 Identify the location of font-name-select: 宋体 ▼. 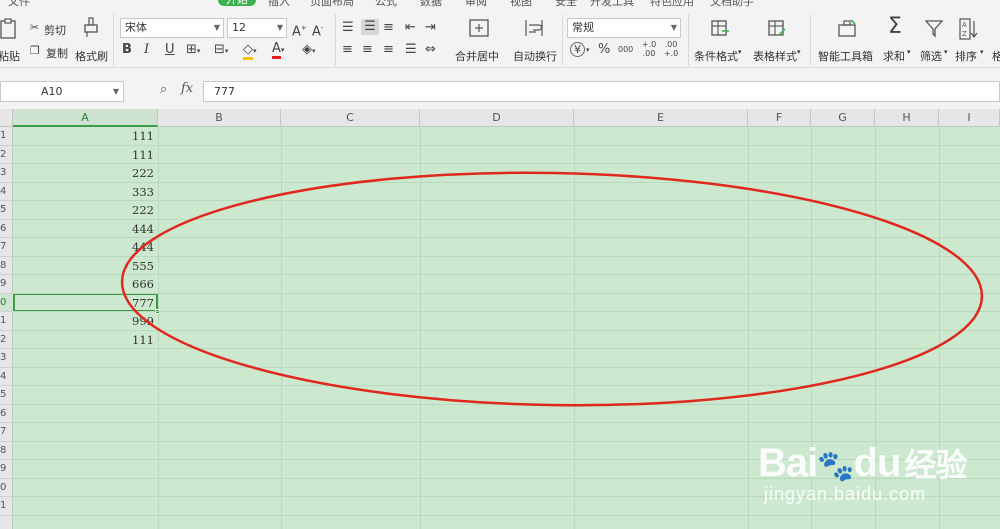
(172, 28).